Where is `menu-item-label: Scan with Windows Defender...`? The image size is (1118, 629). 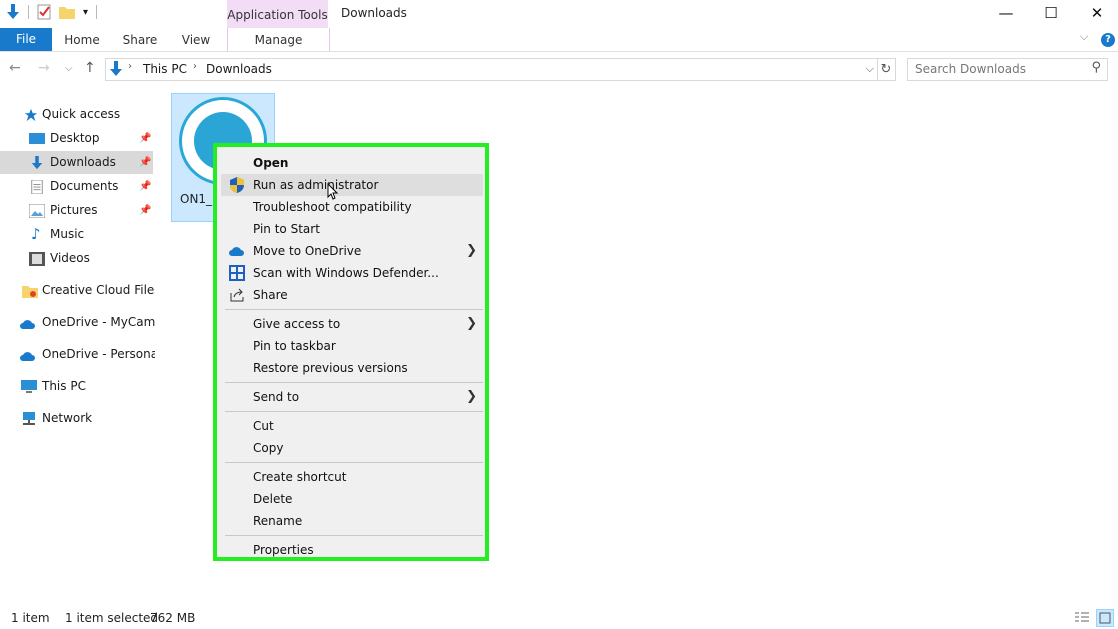
menu-item-label: Scan with Windows Defender... is located at coordinates (346, 273).